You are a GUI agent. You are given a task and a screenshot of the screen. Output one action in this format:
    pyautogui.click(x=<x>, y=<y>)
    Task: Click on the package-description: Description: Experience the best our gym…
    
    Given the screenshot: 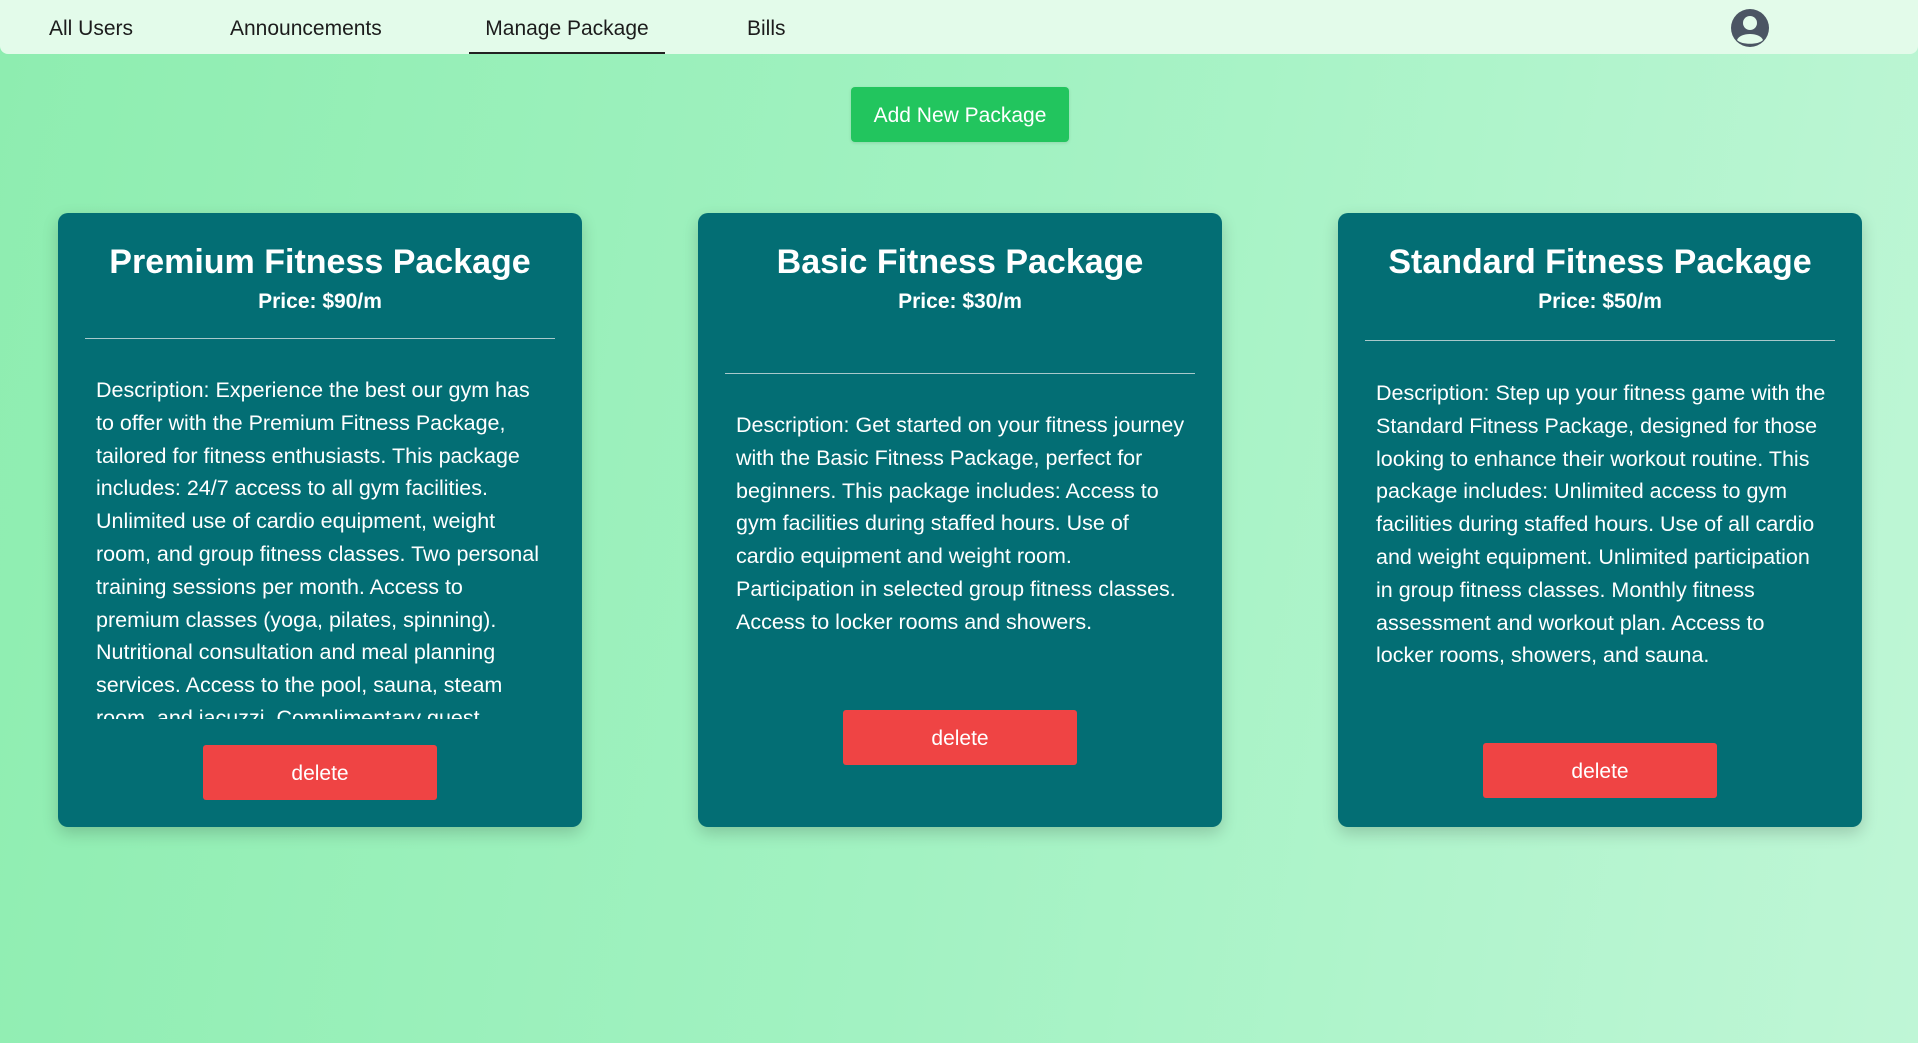 What is the action you would take?
    pyautogui.click(x=317, y=548)
    